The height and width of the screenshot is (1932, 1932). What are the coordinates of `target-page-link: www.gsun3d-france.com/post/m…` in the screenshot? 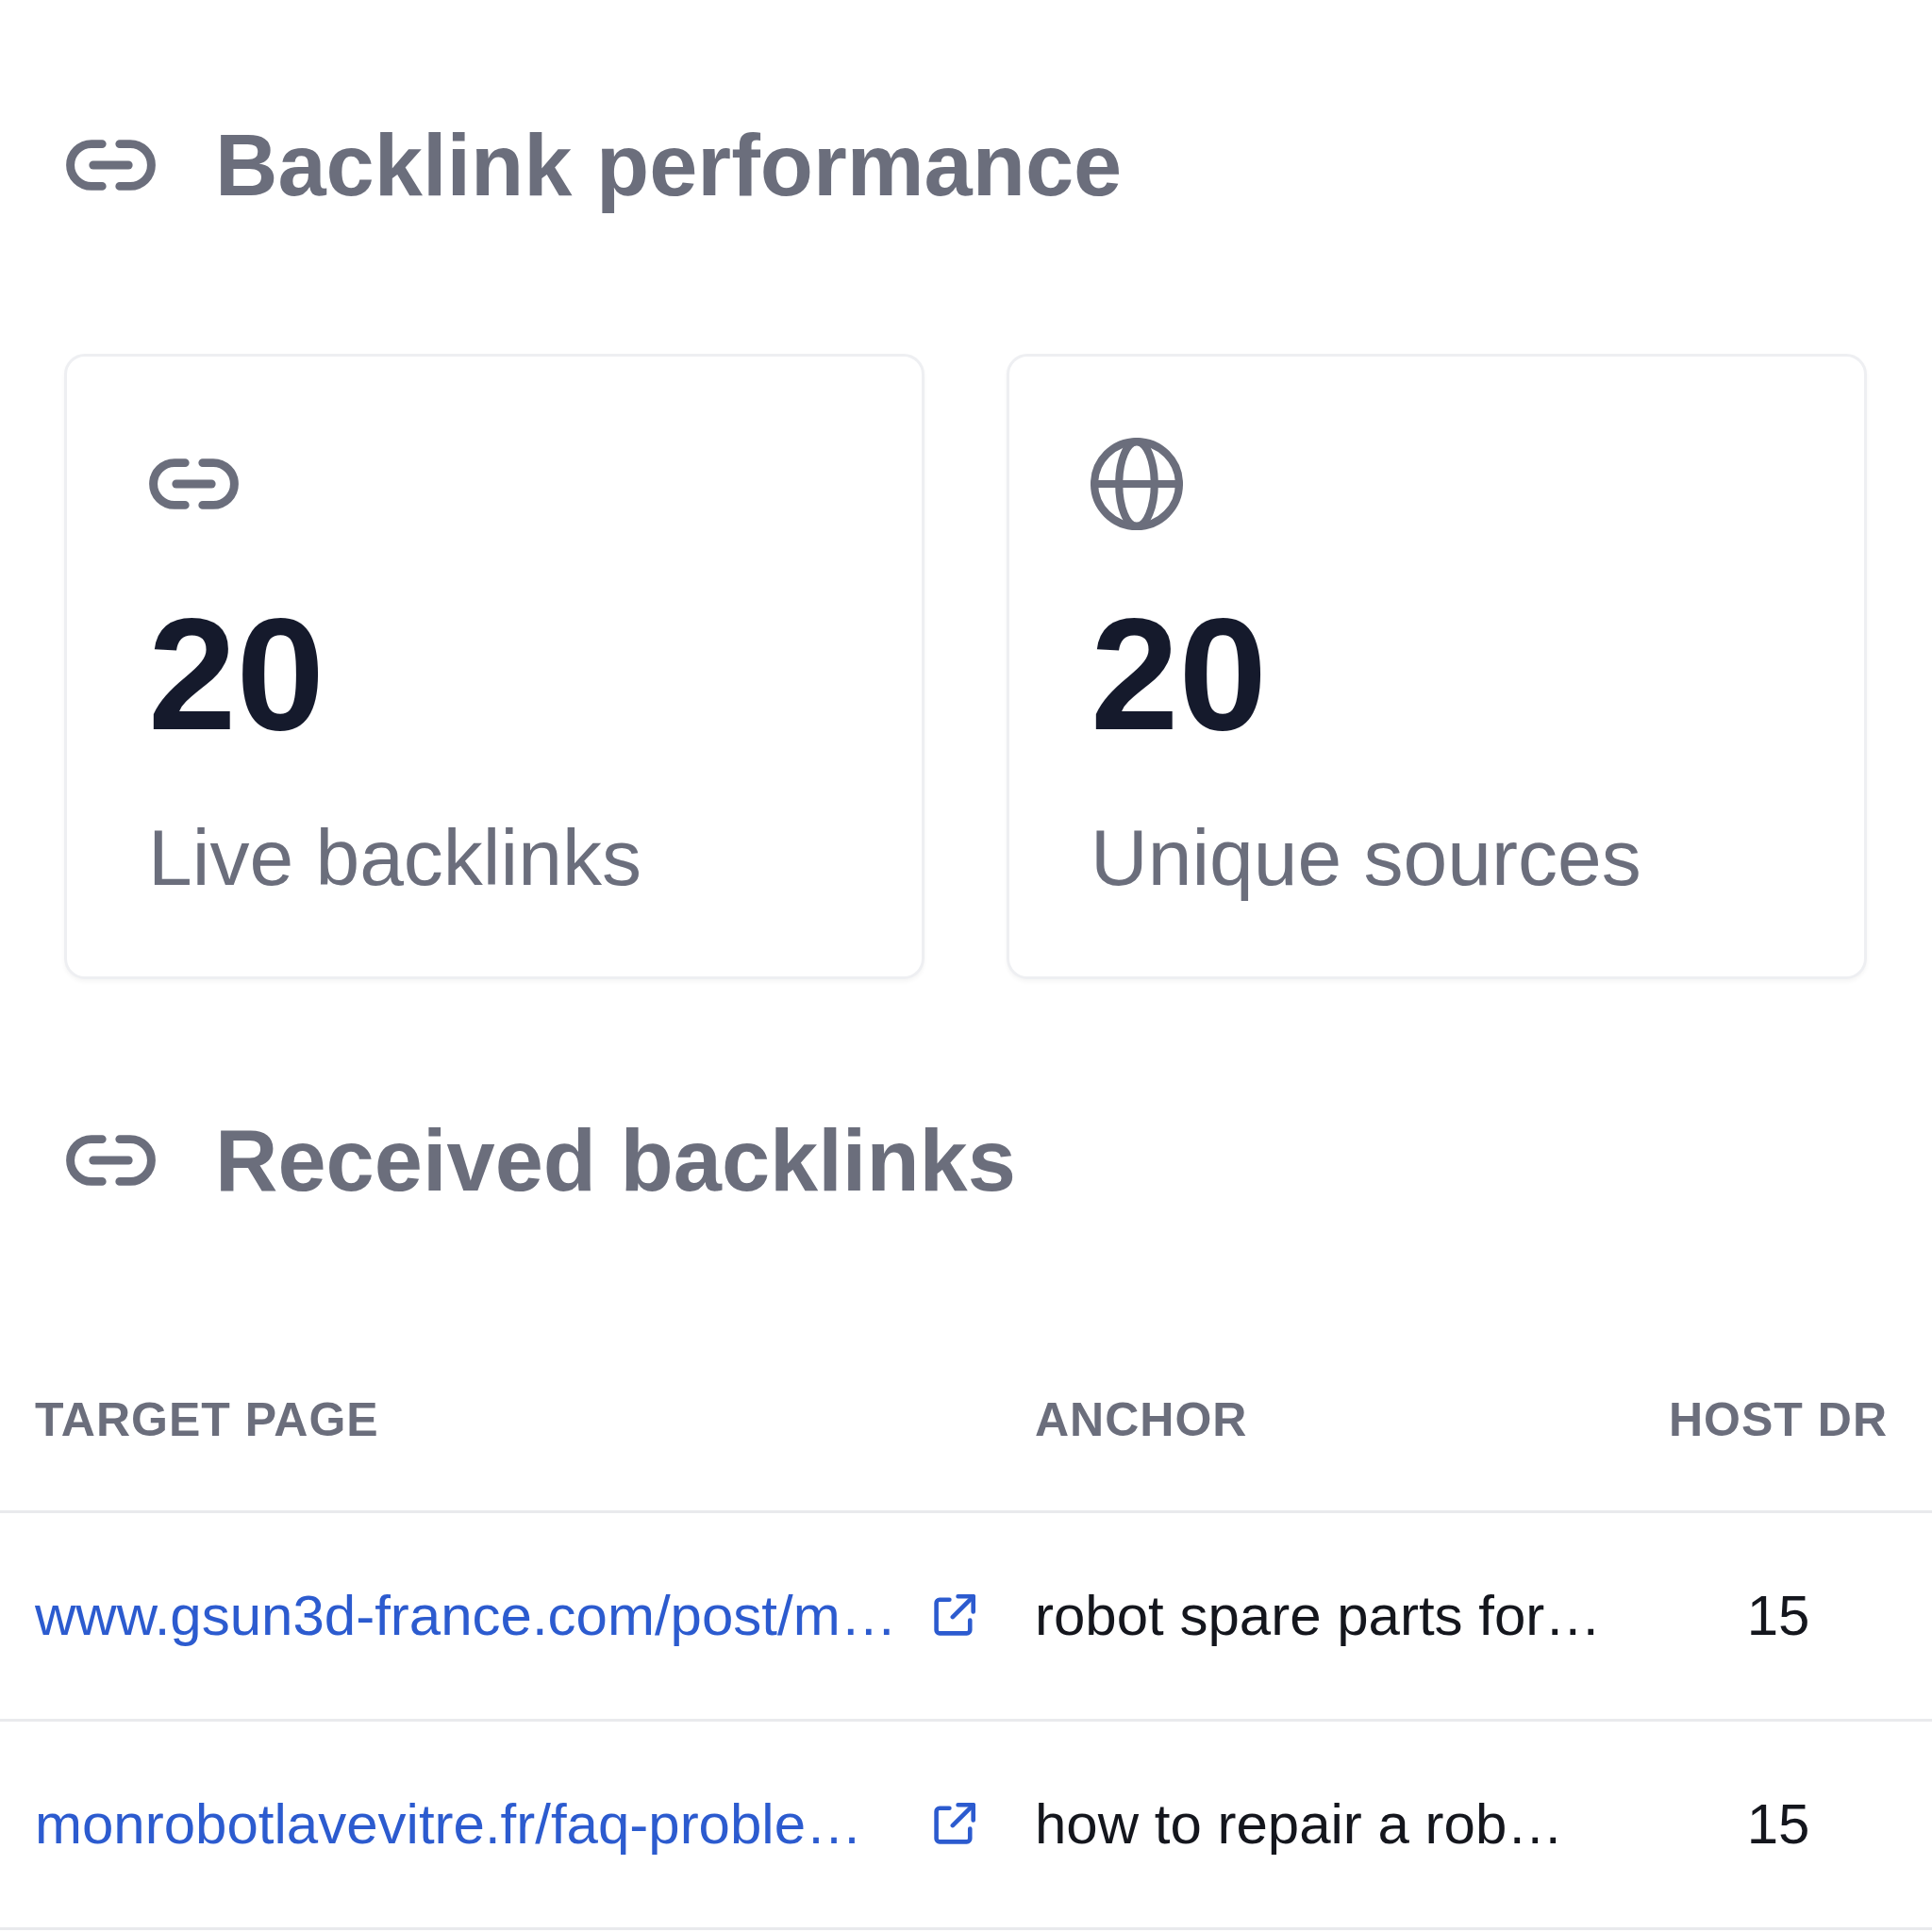 It's located at (466, 1616).